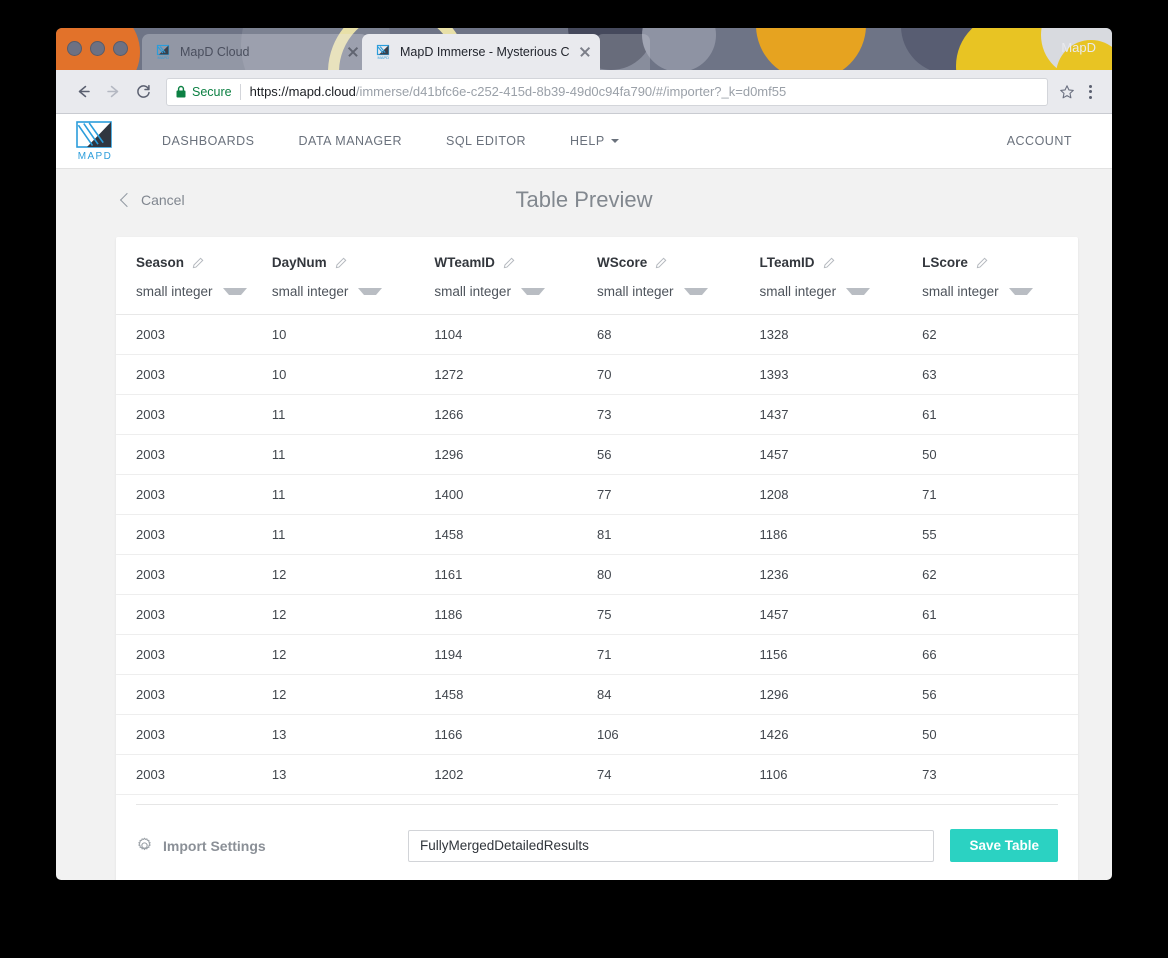 Image resolution: width=1168 pixels, height=958 pixels. I want to click on table-row: 2003 13 1202 74 1106 73, so click(597, 774).